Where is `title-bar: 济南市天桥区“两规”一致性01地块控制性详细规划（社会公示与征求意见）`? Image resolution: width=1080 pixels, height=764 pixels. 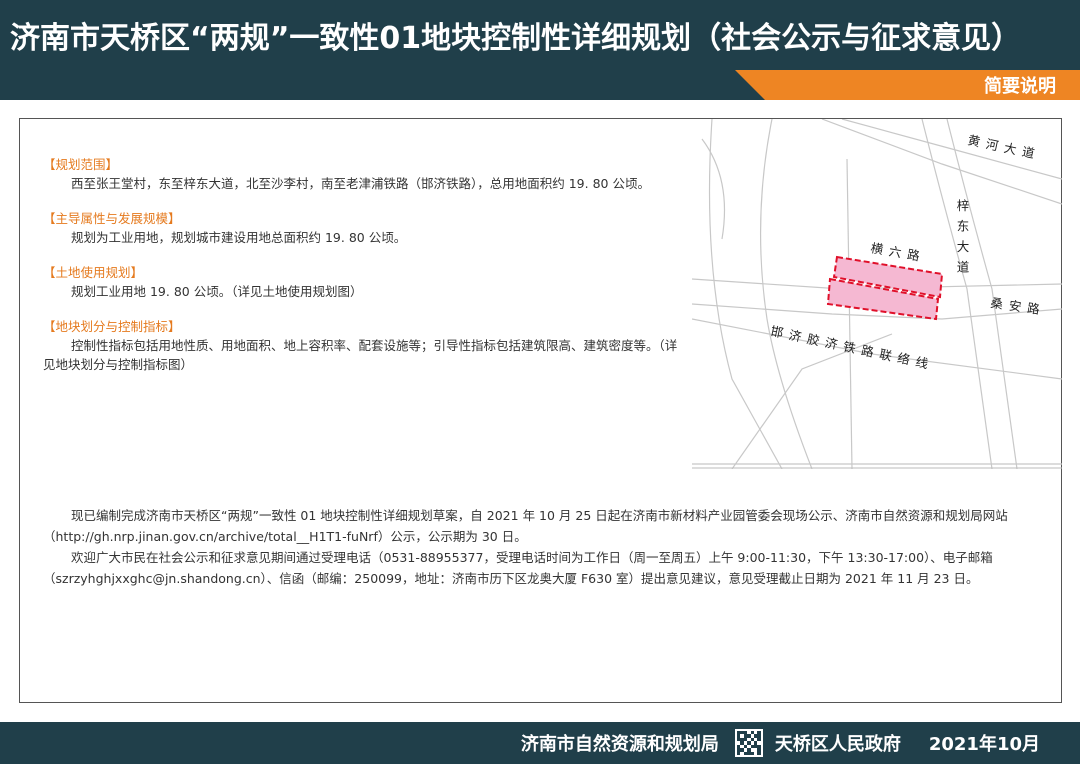 title-bar: 济南市天桥区“两规”一致性01地块控制性详细规划（社会公示与征求意见） is located at coordinates (540, 35).